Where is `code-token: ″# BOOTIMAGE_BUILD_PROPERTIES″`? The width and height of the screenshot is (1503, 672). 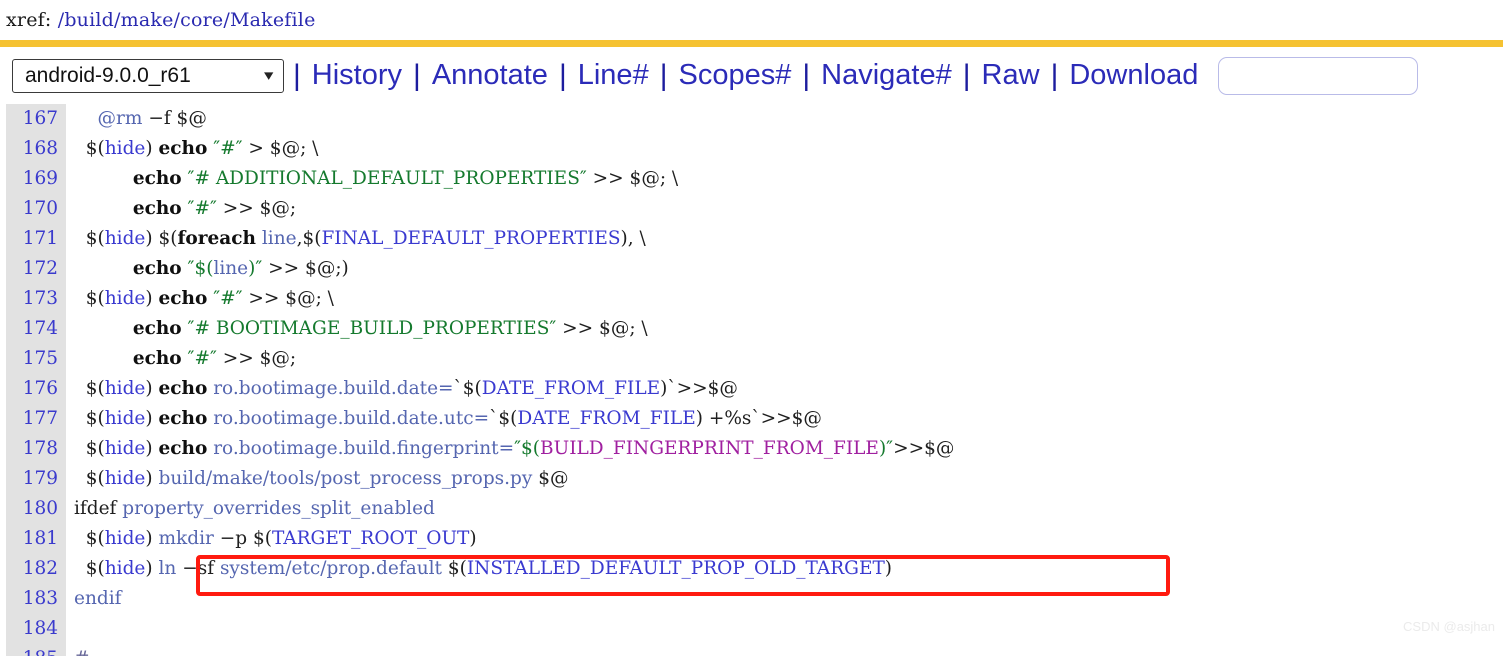
code-token: ″# BOOTIMAGE_BUILD_PROPERTIES″ is located at coordinates (372, 328).